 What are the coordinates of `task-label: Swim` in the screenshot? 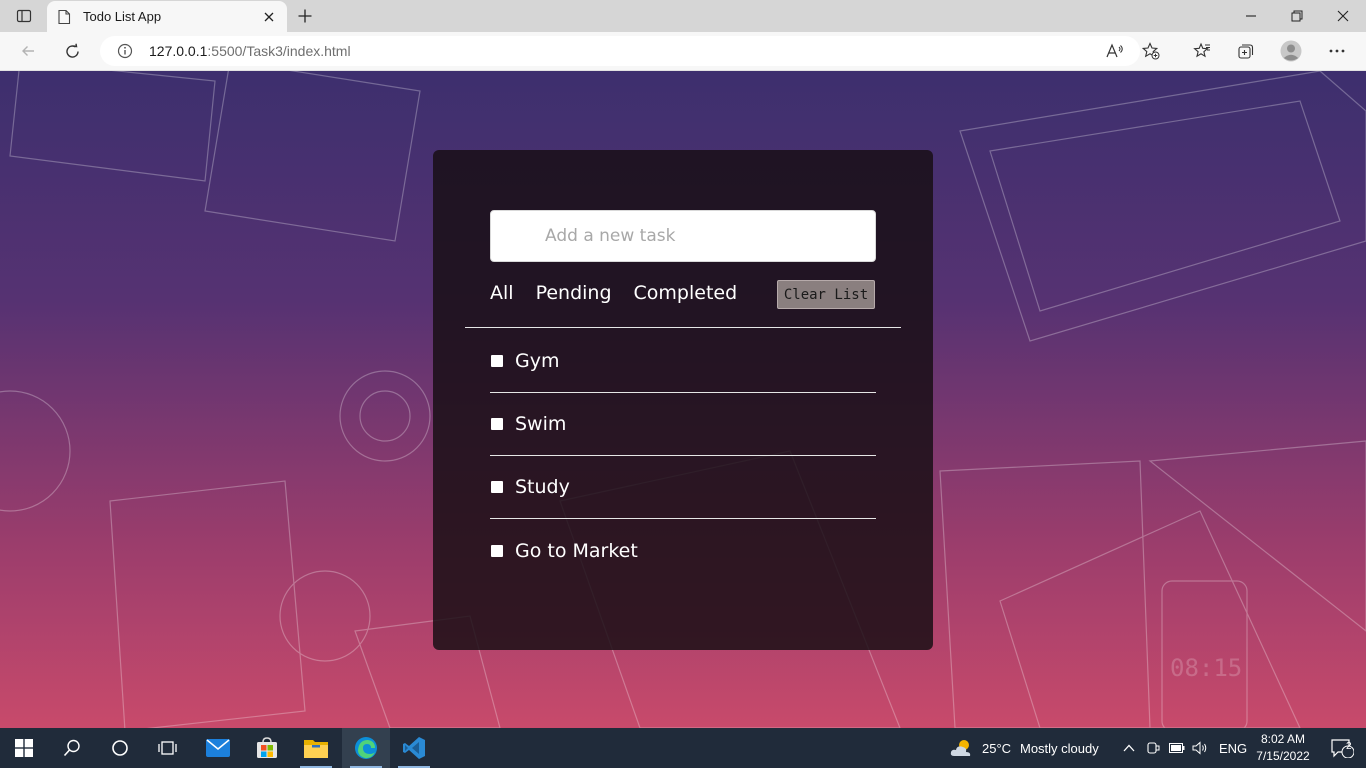 It's located at (541, 424).